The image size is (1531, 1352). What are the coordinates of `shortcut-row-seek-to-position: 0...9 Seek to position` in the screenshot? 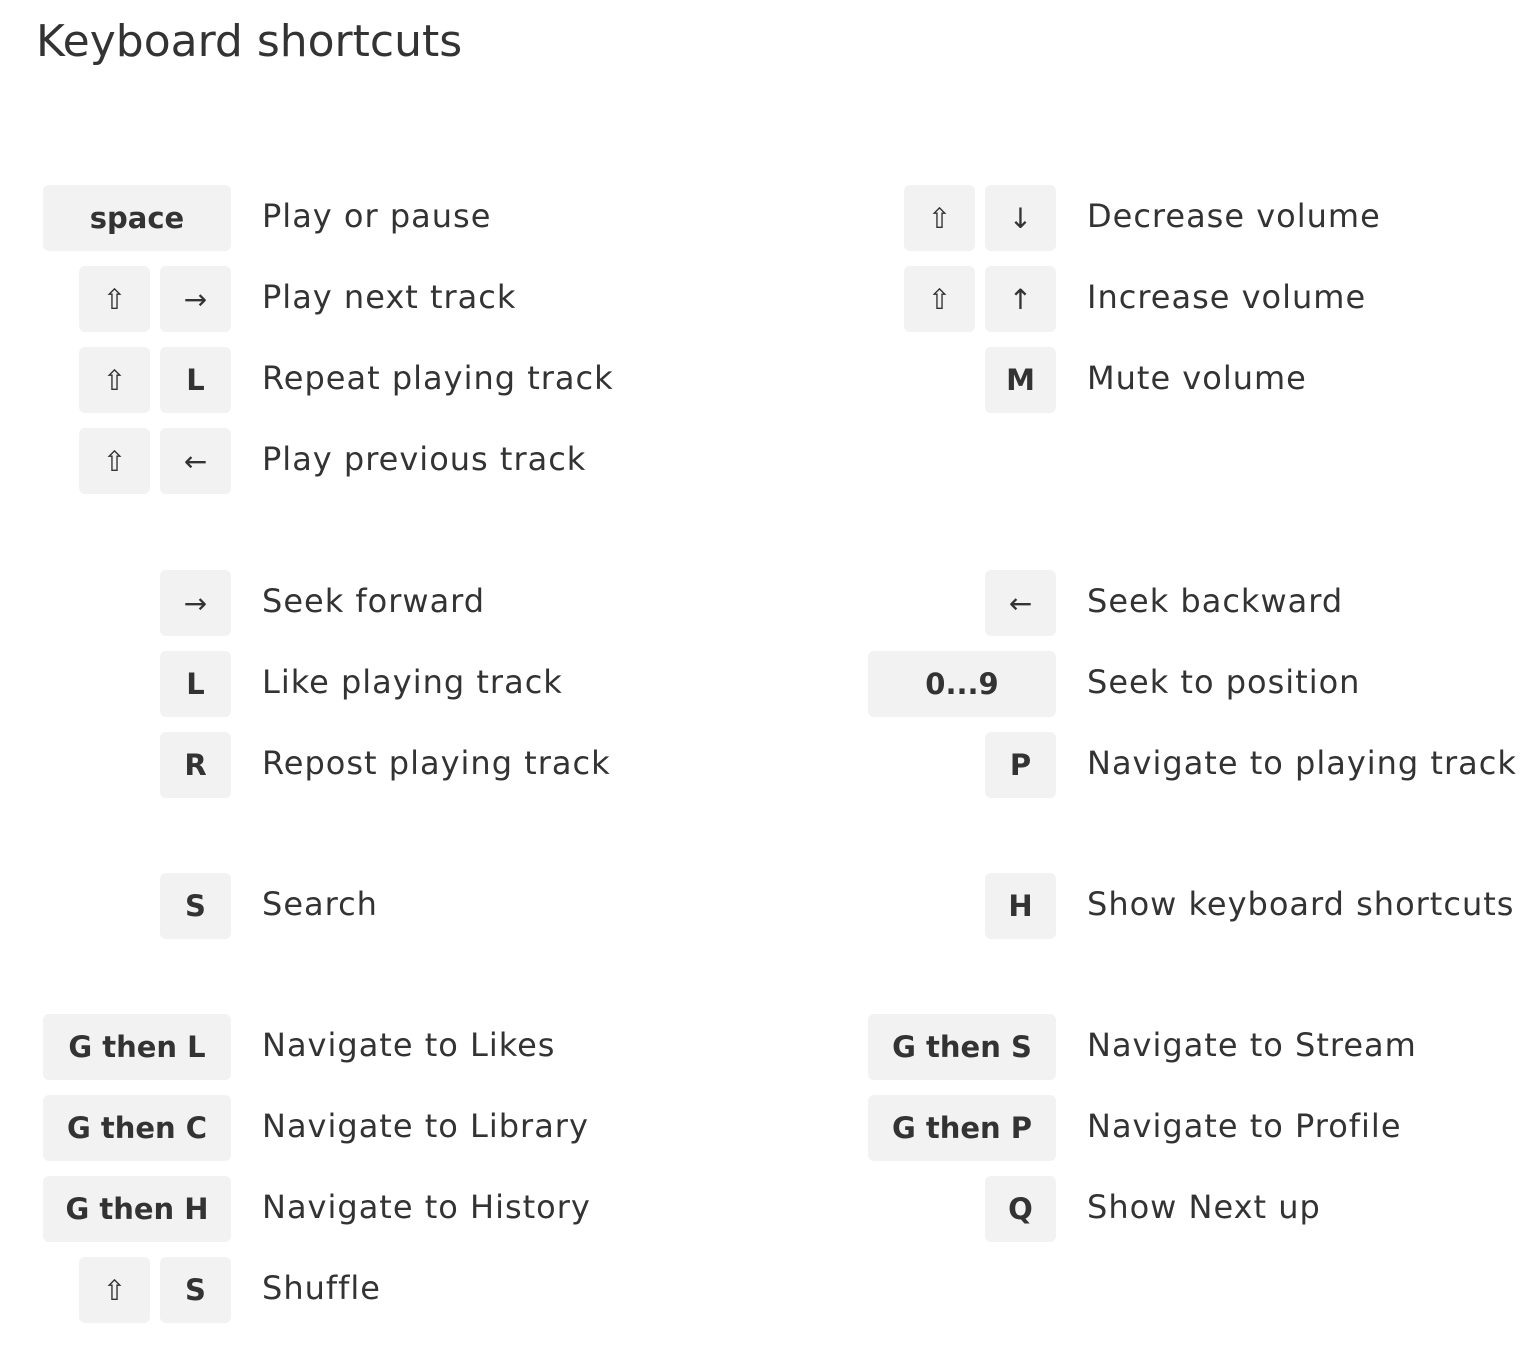 It's located at (765, 684).